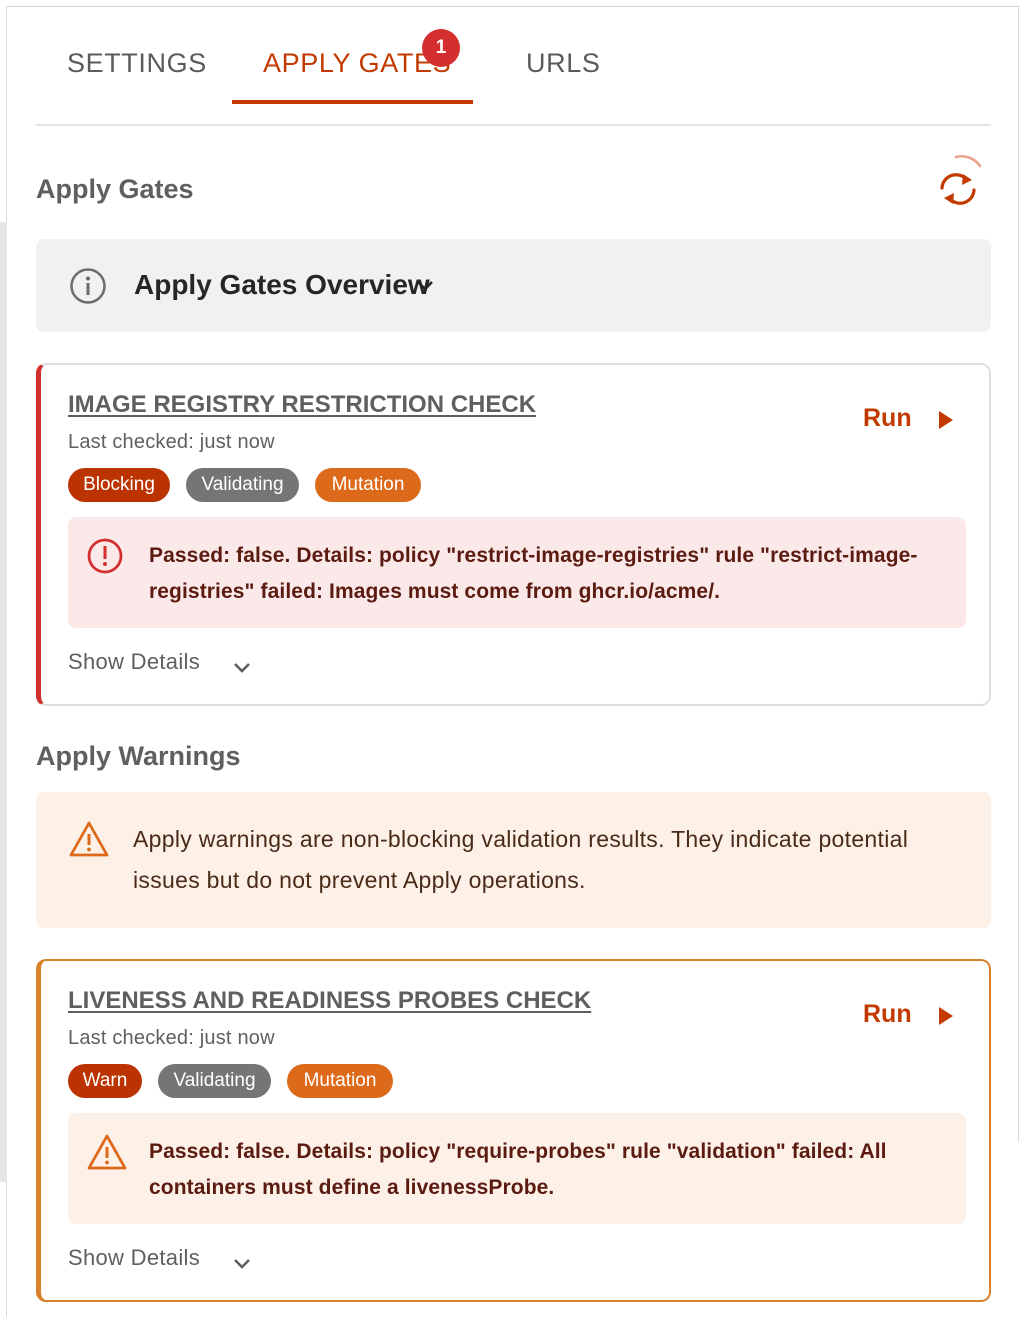 This screenshot has height=1317, width=1024. Describe the element at coordinates (1018, 574) in the screenshot. I see `panel-right-border` at that location.